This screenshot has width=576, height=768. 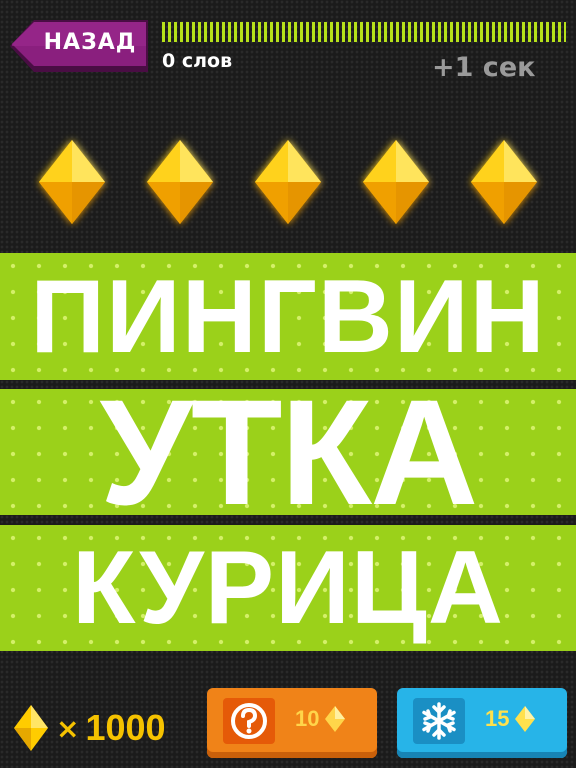 I want to click on back-button: НАЗАД, so click(x=79, y=46).